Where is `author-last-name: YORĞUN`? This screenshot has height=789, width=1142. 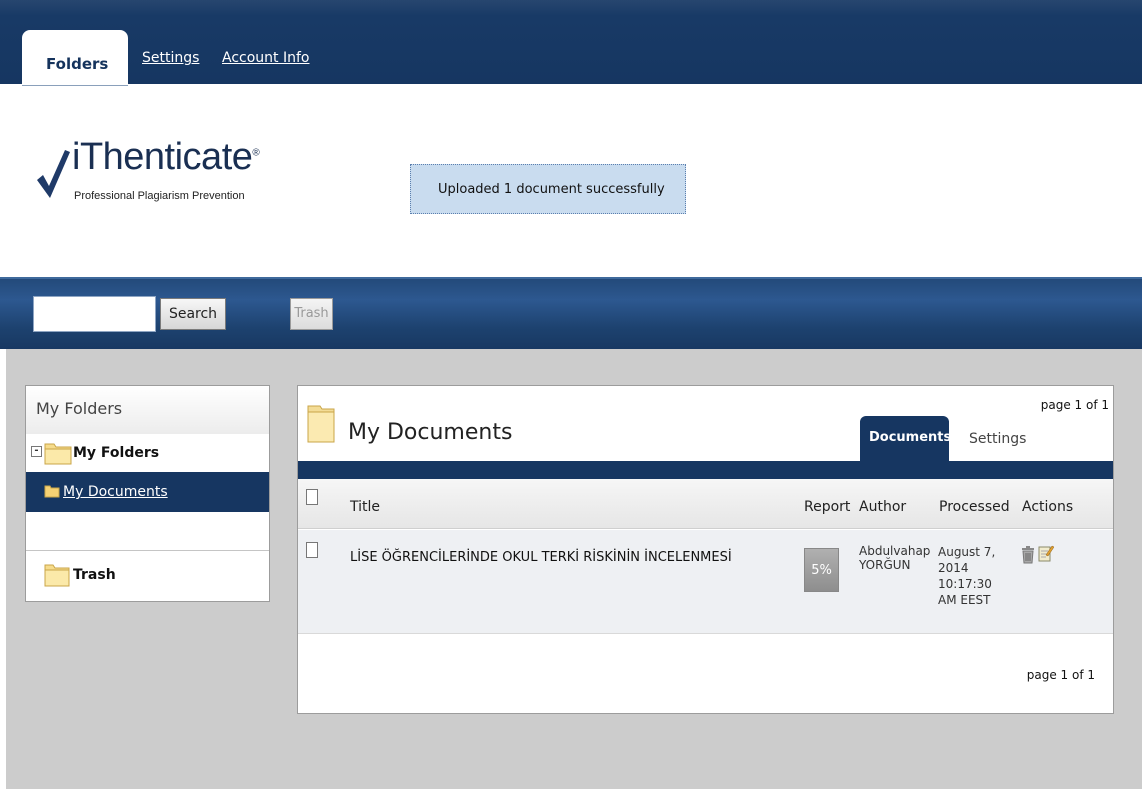 author-last-name: YORĞUN is located at coordinates (885, 565).